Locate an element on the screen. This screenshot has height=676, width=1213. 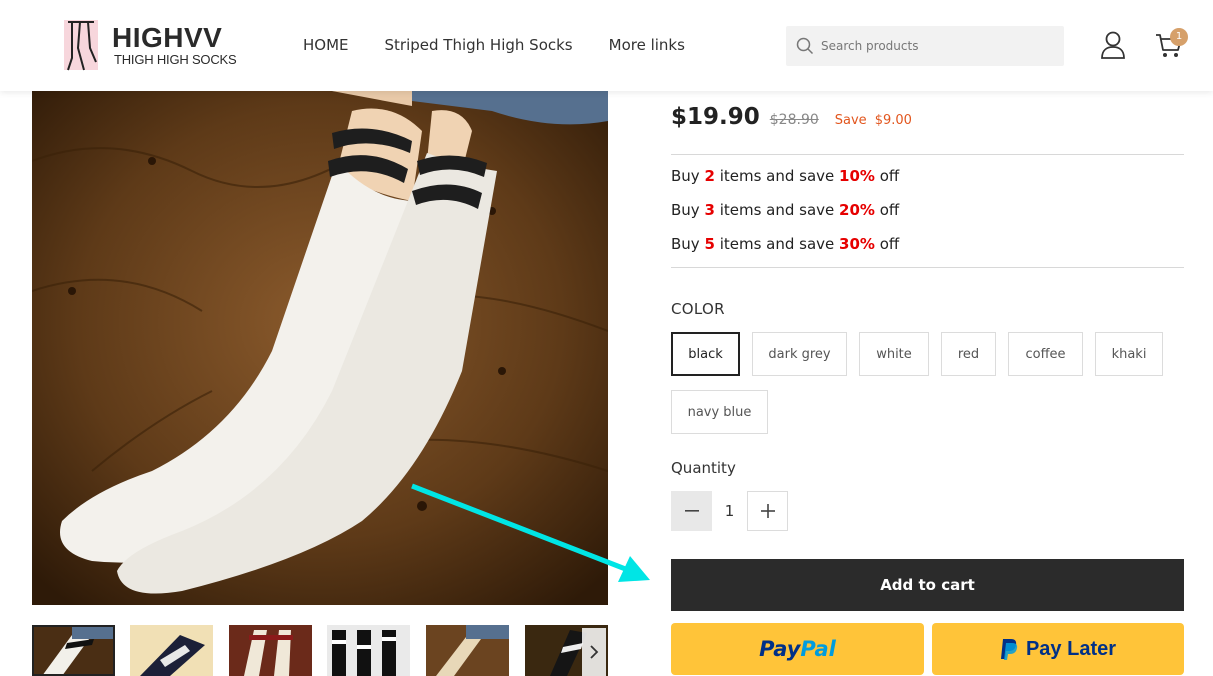
paypal-pay-later-button: Pay Later is located at coordinates (1058, 649).